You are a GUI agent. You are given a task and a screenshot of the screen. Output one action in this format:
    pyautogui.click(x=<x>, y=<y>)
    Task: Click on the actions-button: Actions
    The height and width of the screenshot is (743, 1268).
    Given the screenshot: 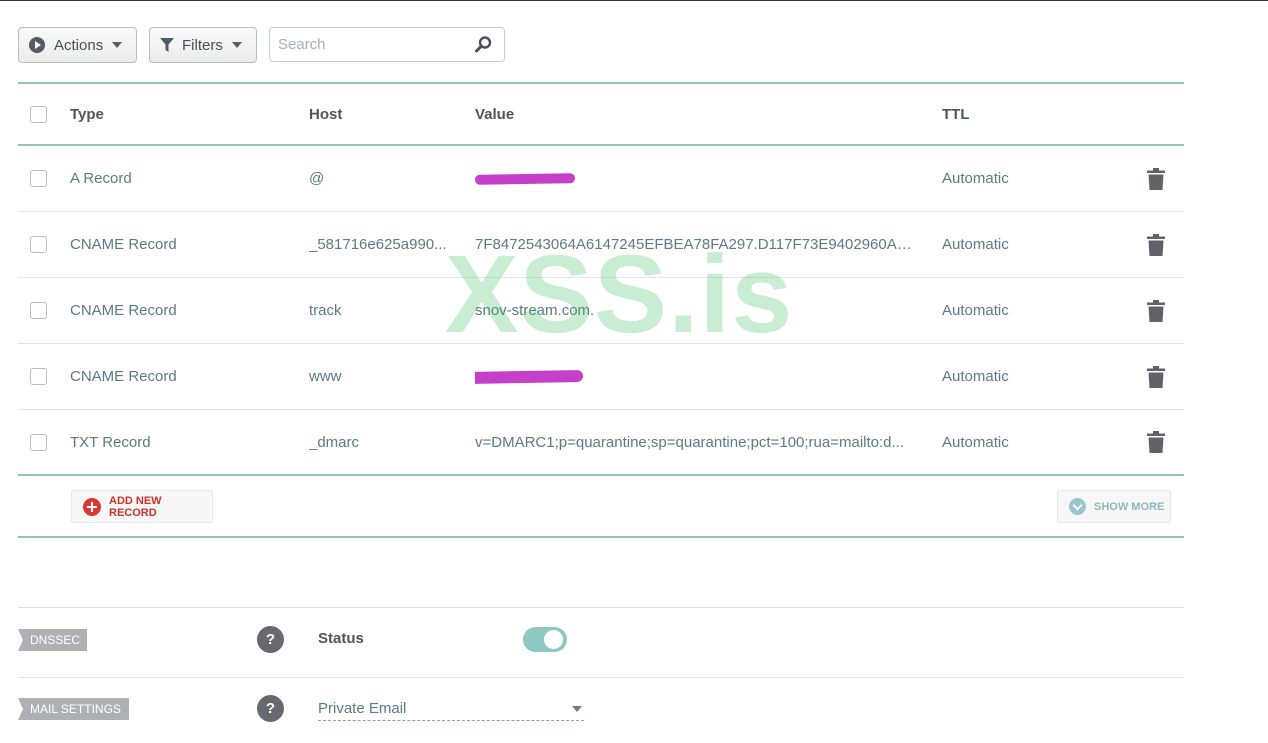 What is the action you would take?
    pyautogui.click(x=77, y=45)
    